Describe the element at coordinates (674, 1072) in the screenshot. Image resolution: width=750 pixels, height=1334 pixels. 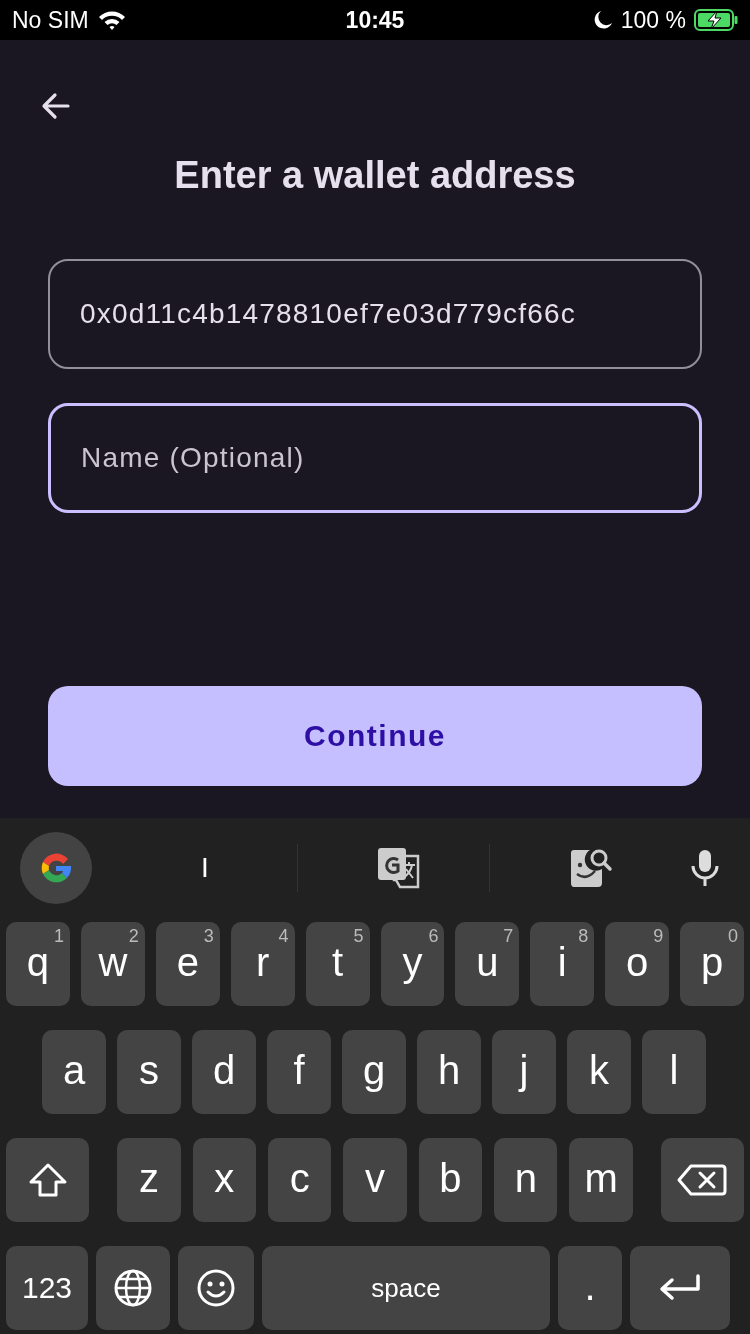
I see `key: l` at that location.